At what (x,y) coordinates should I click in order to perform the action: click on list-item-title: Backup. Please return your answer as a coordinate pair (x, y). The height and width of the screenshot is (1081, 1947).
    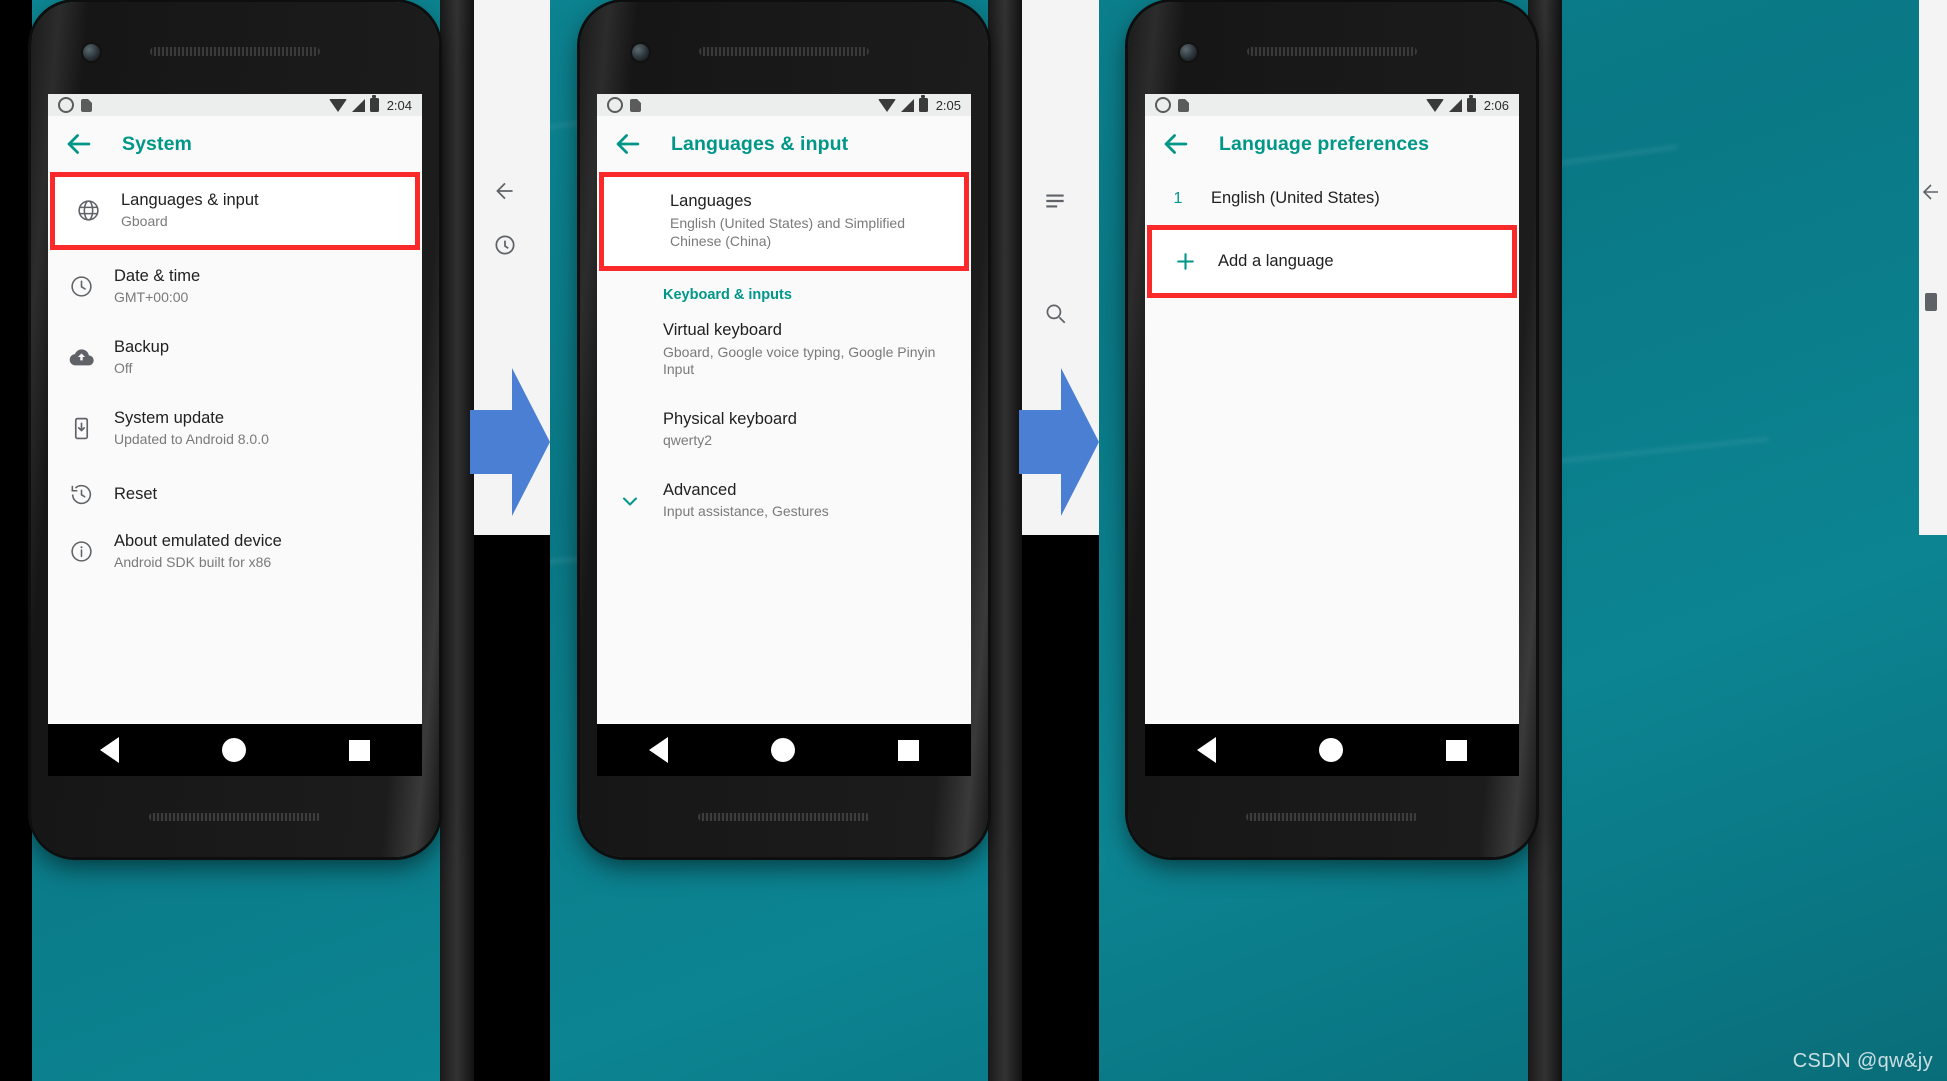
    Looking at the image, I should click on (142, 346).